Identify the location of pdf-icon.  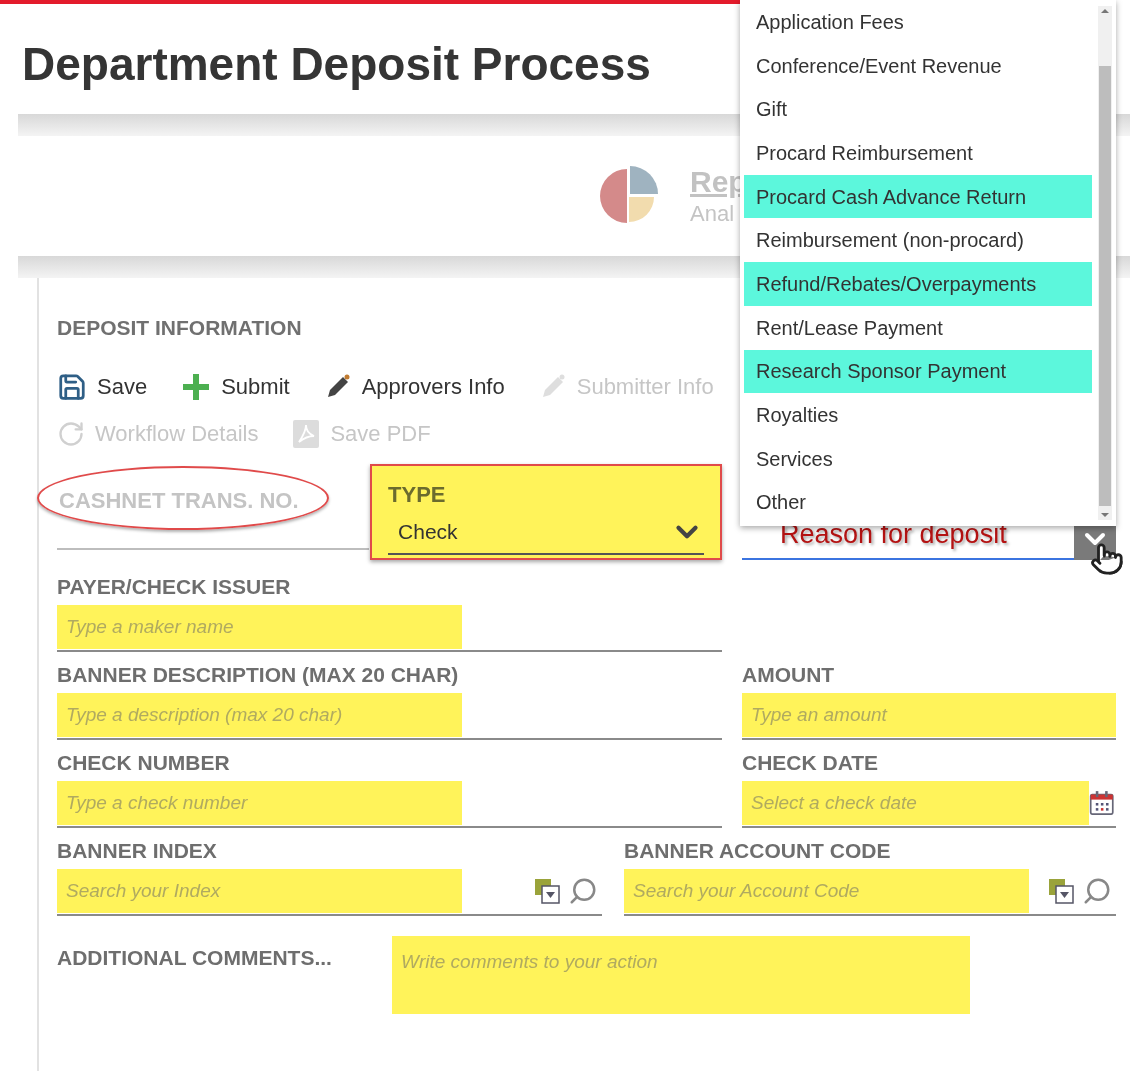
(306, 433).